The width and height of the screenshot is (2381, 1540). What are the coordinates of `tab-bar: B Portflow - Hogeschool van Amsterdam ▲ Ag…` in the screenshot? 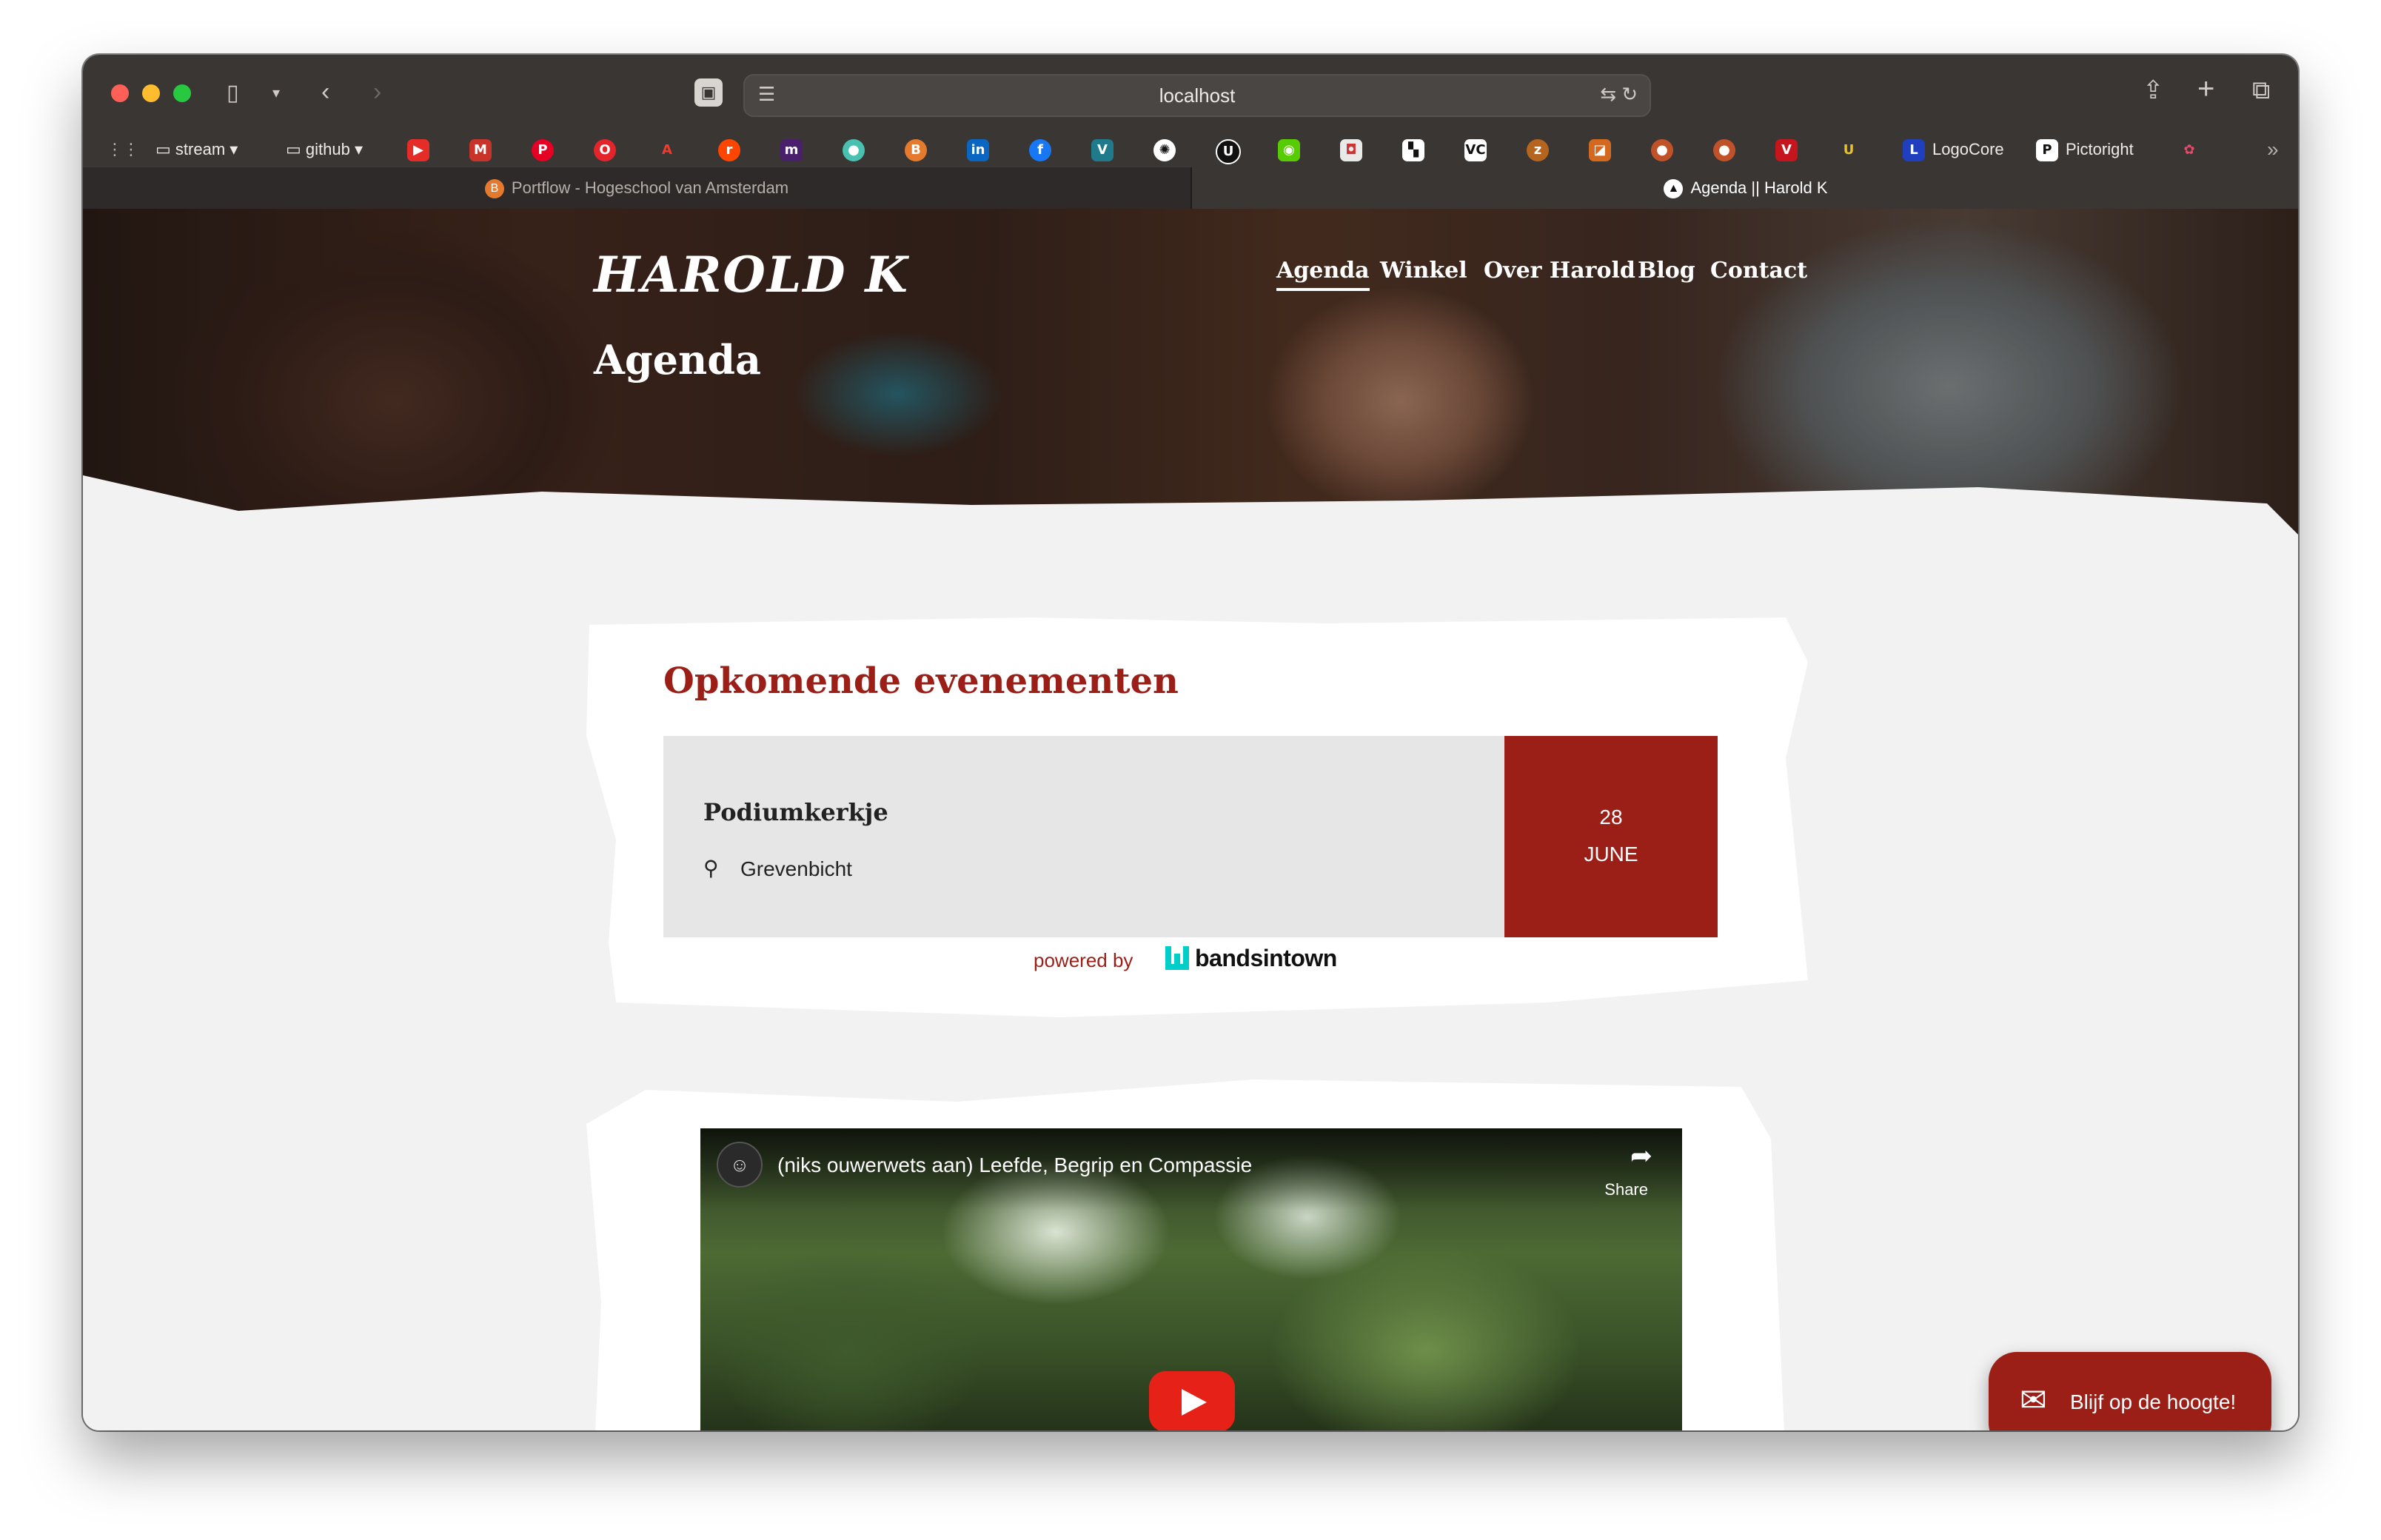 It's located at (1190, 188).